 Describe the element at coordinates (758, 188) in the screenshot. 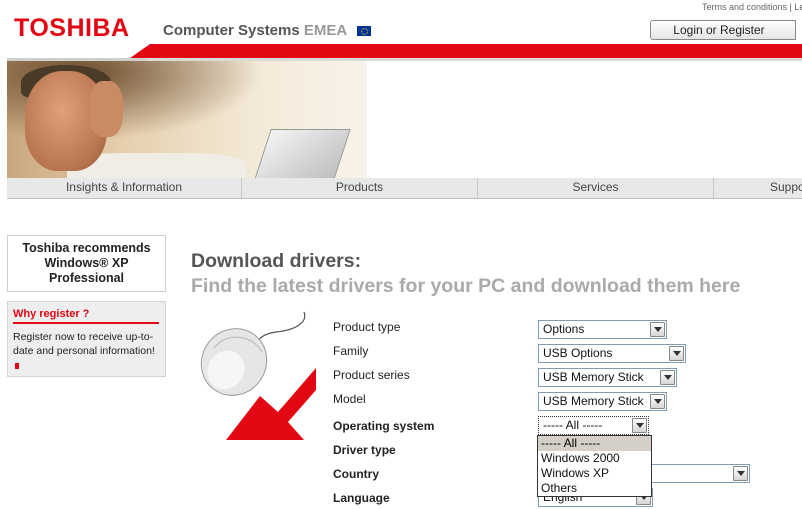

I see `nav-support: Support` at that location.